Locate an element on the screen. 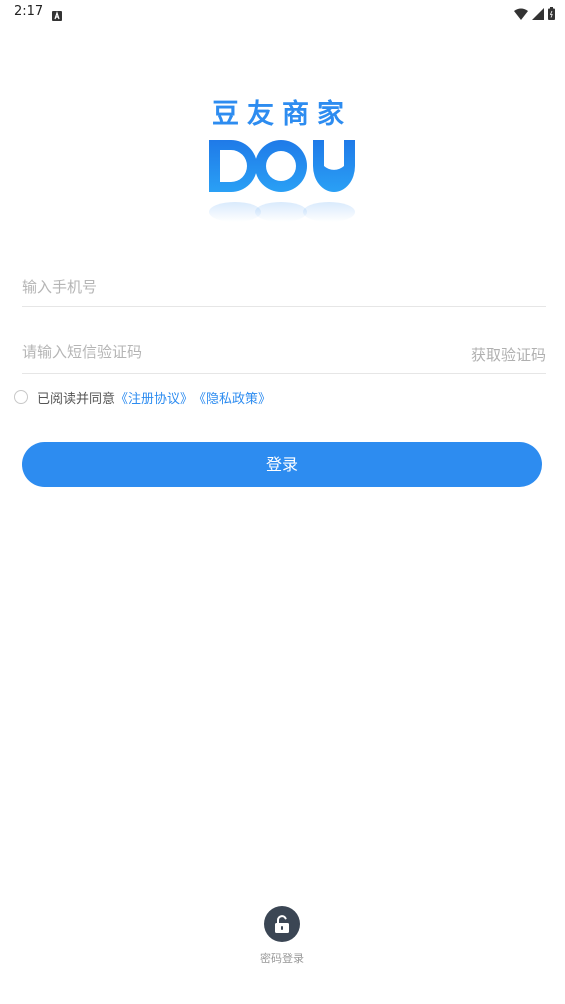 This screenshot has width=565, height=1004. agreement-checkbox is located at coordinates (21, 397).